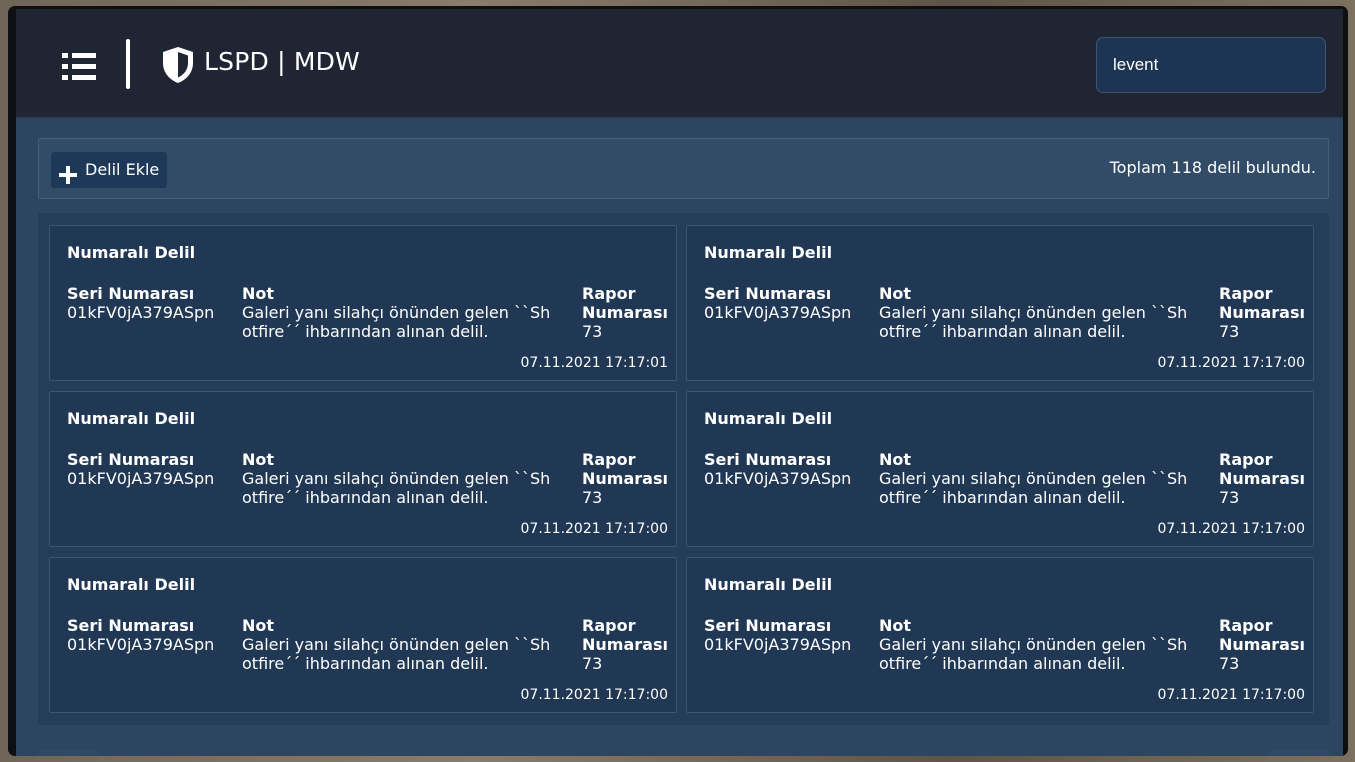 Image resolution: width=1355 pixels, height=762 pixels. What do you see at coordinates (683, 168) in the screenshot?
I see `evidence-toolbar: Delil Ekle Toplam 118 delil bulundu.` at bounding box center [683, 168].